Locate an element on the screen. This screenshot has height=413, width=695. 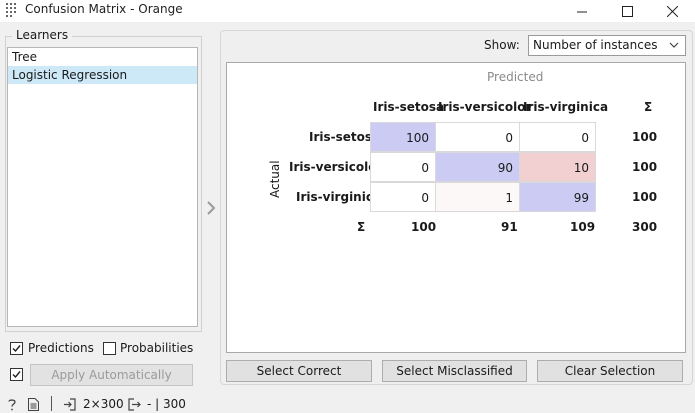
help-icon is located at coordinates (12, 404).